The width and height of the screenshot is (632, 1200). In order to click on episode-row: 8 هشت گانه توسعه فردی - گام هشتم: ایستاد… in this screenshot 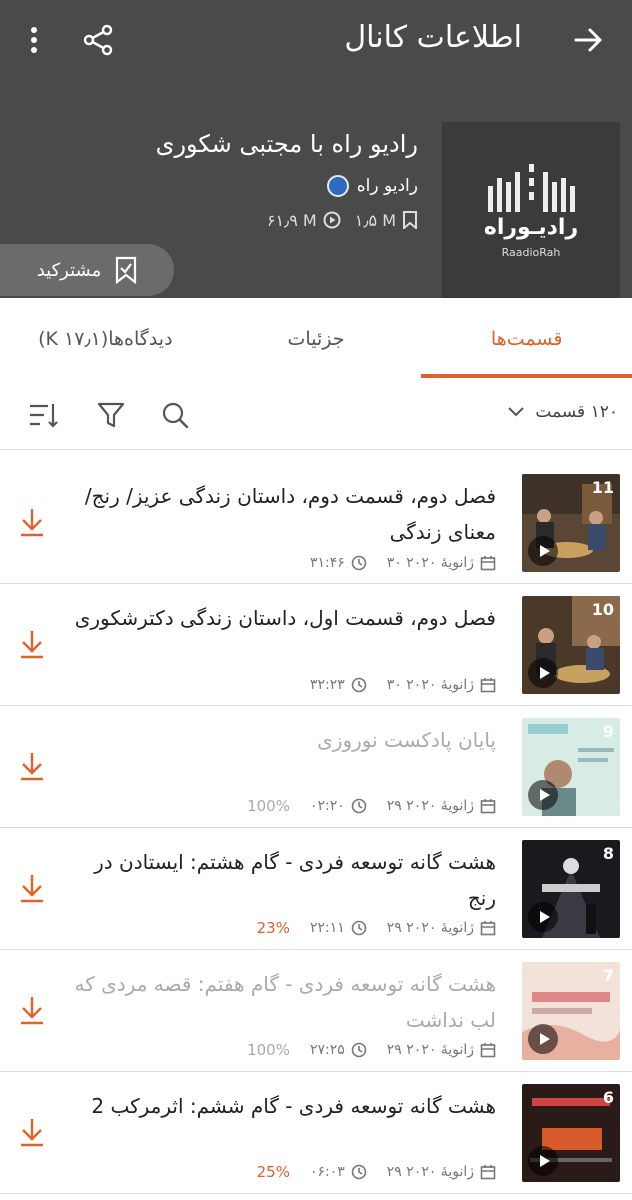, I will do `click(316, 889)`.